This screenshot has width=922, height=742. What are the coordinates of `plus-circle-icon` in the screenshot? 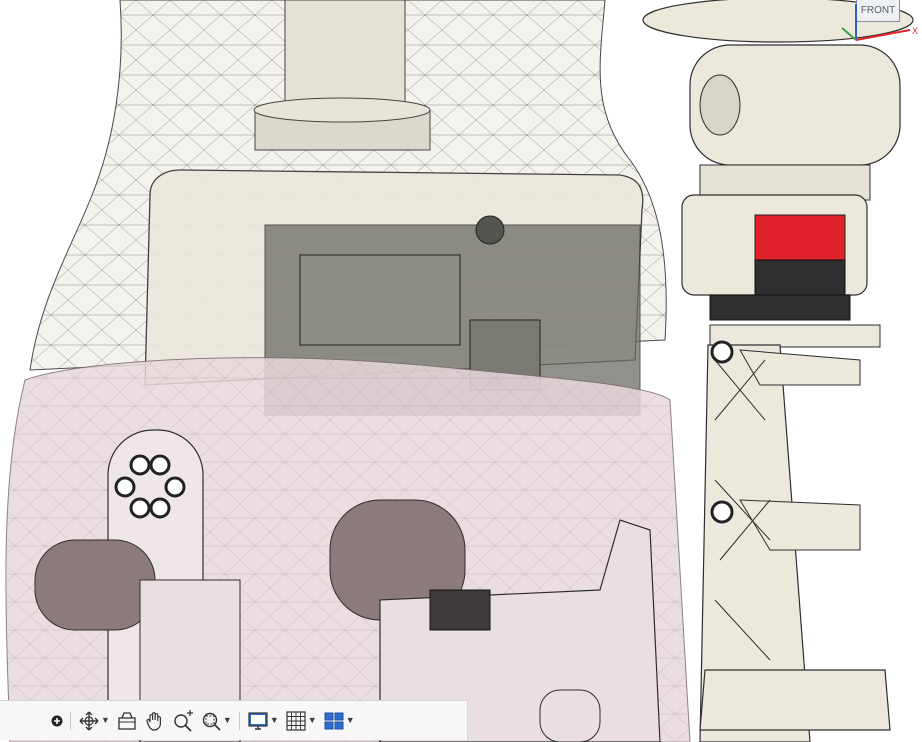 It's located at (57, 720).